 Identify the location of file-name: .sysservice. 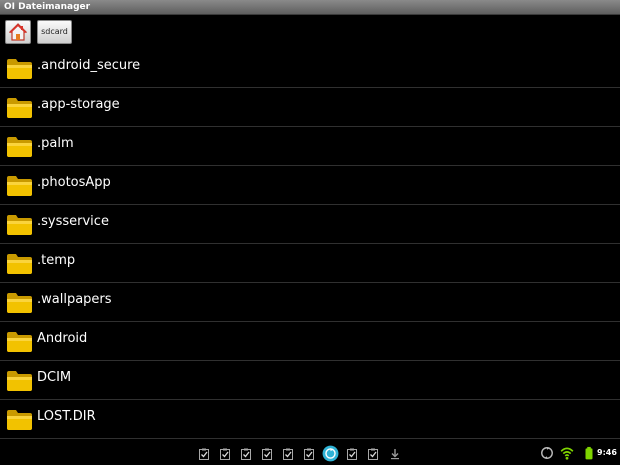
(73, 221).